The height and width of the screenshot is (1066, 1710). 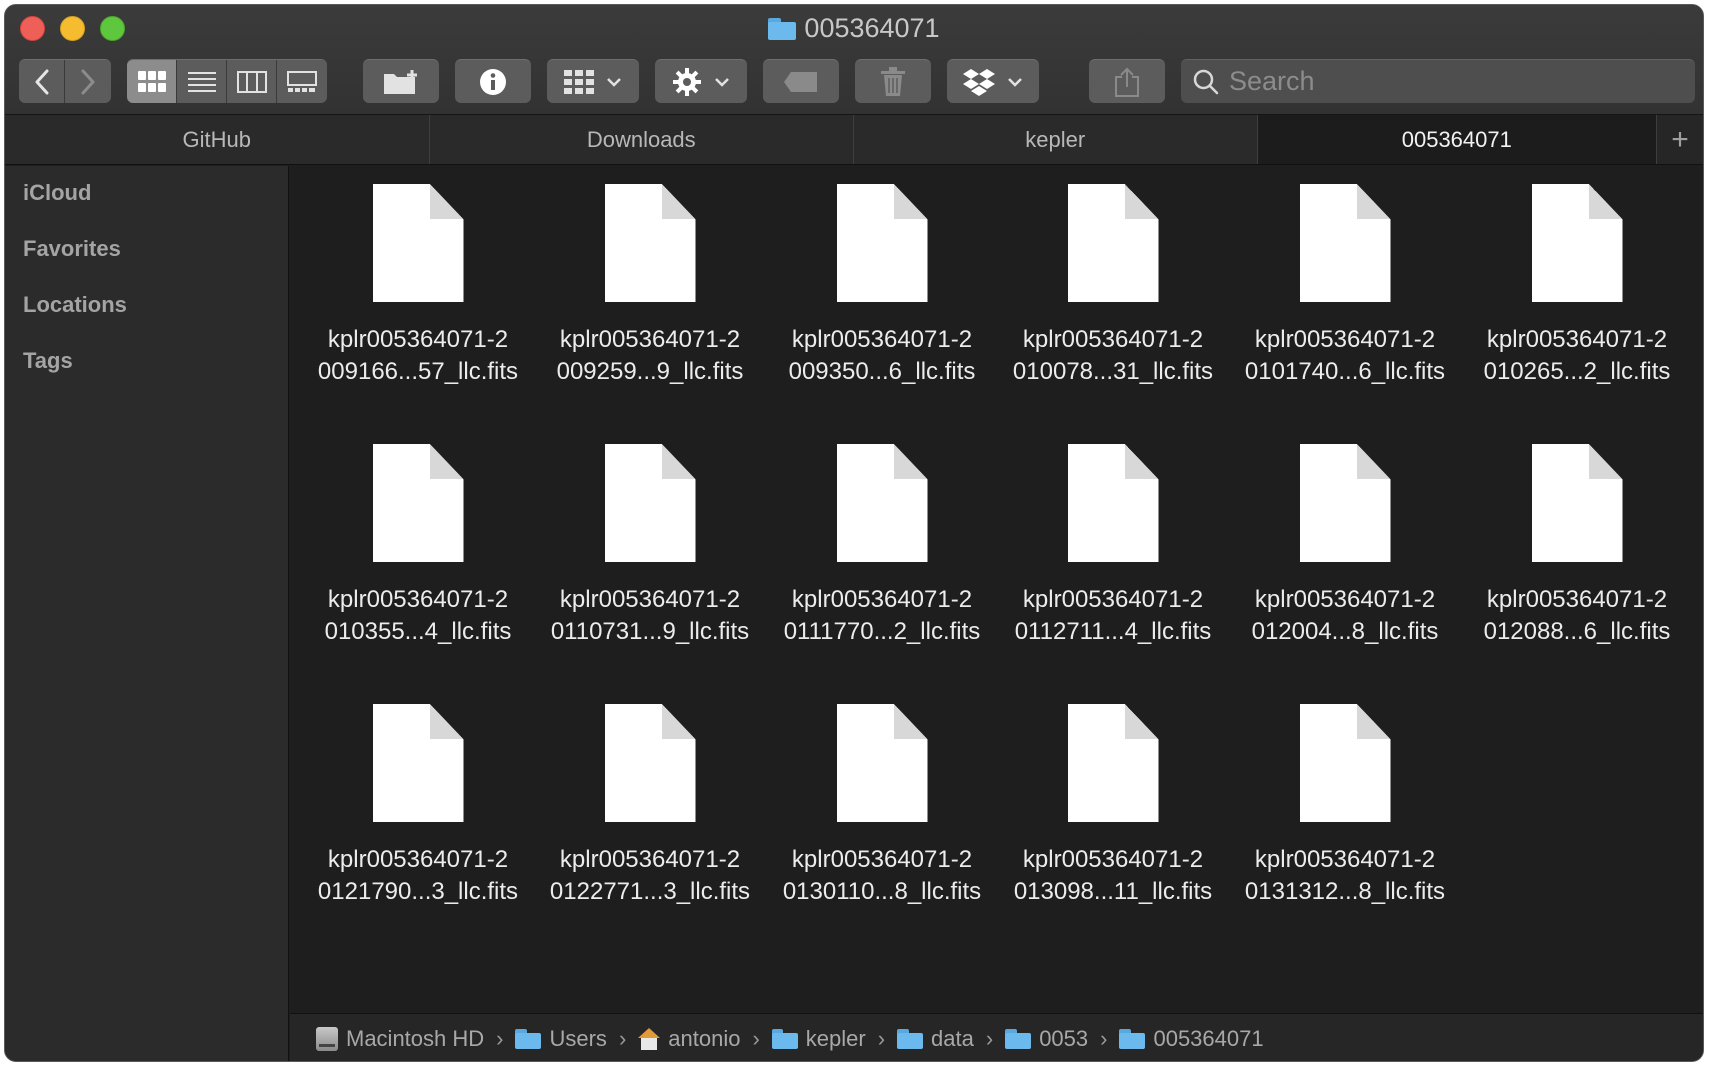 What do you see at coordinates (1206, 81) in the screenshot?
I see `search-icon` at bounding box center [1206, 81].